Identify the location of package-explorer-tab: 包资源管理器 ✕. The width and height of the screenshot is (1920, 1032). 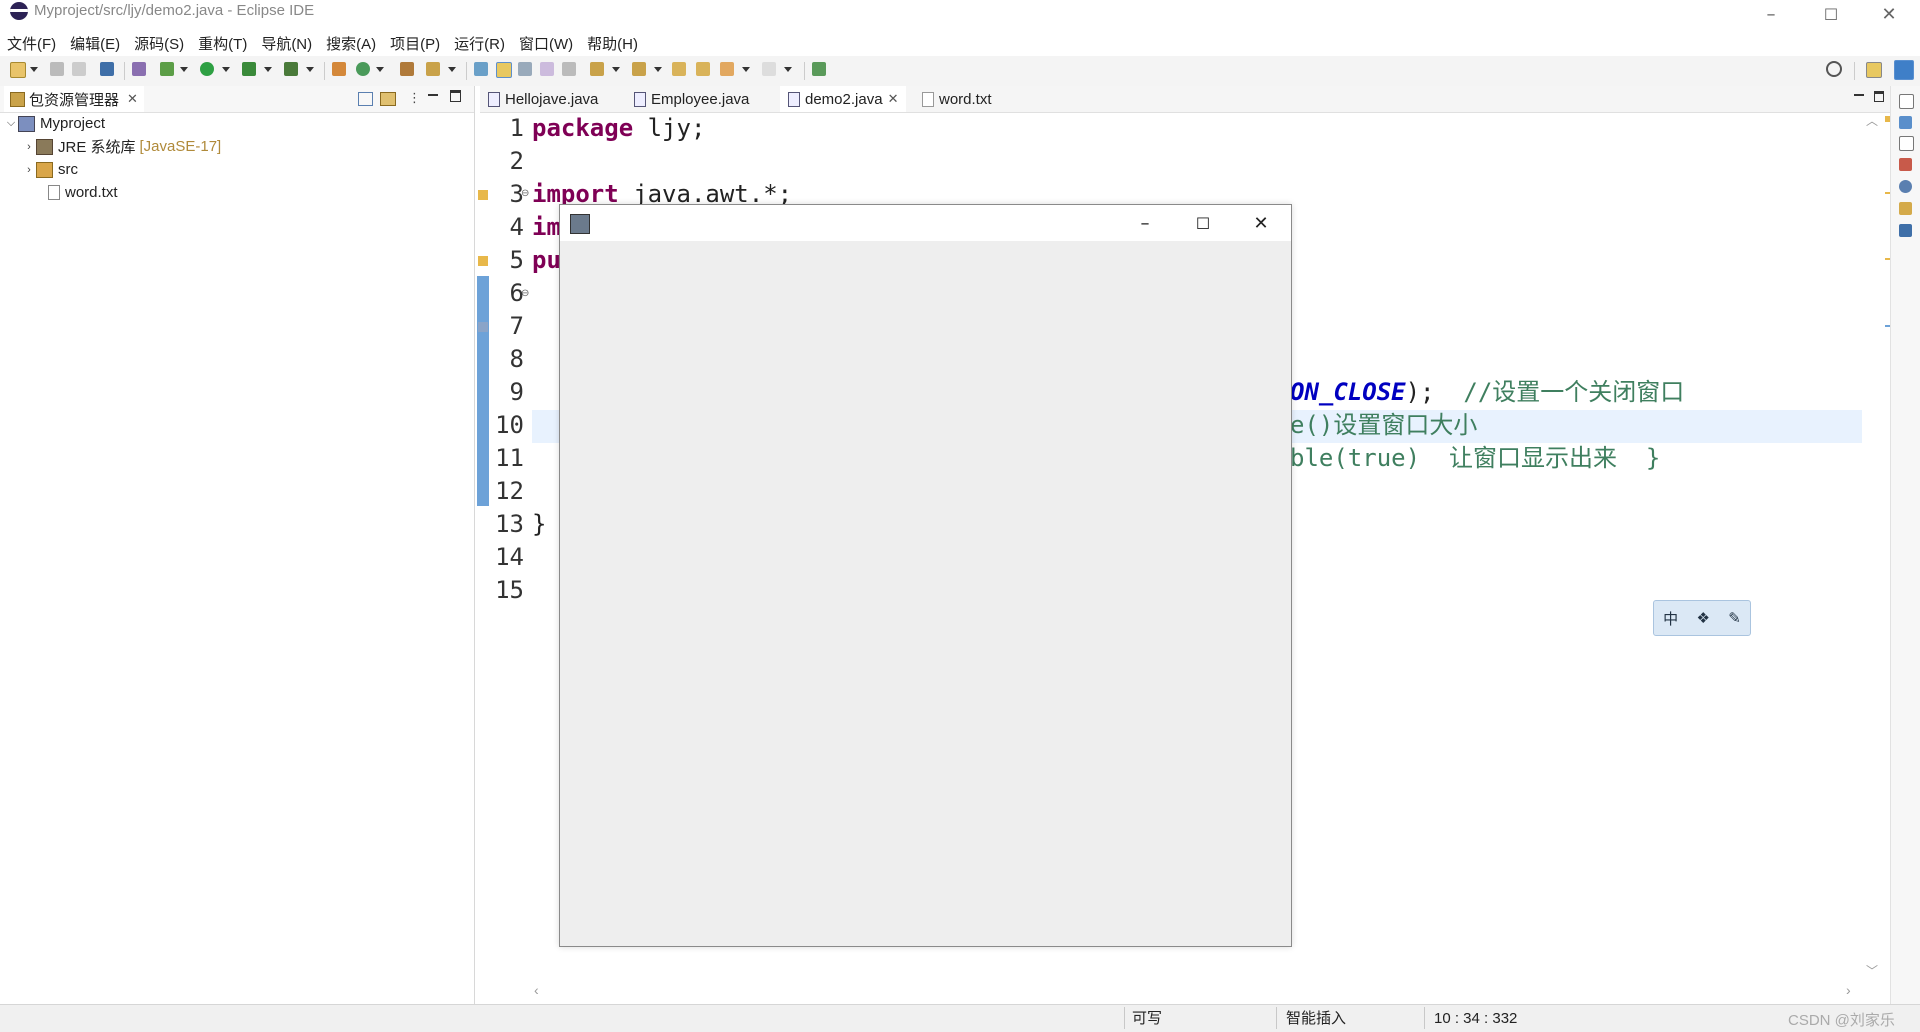
(74, 99).